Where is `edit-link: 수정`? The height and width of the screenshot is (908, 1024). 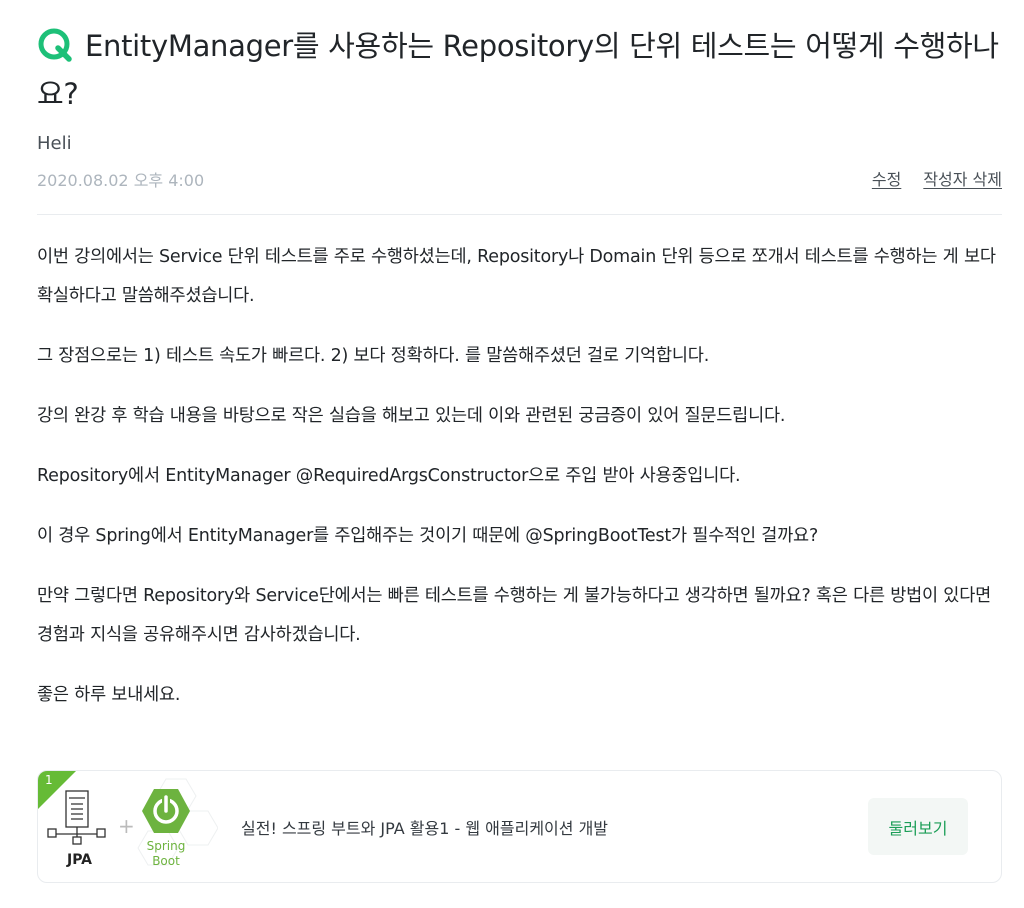
edit-link: 수정 is located at coordinates (886, 178).